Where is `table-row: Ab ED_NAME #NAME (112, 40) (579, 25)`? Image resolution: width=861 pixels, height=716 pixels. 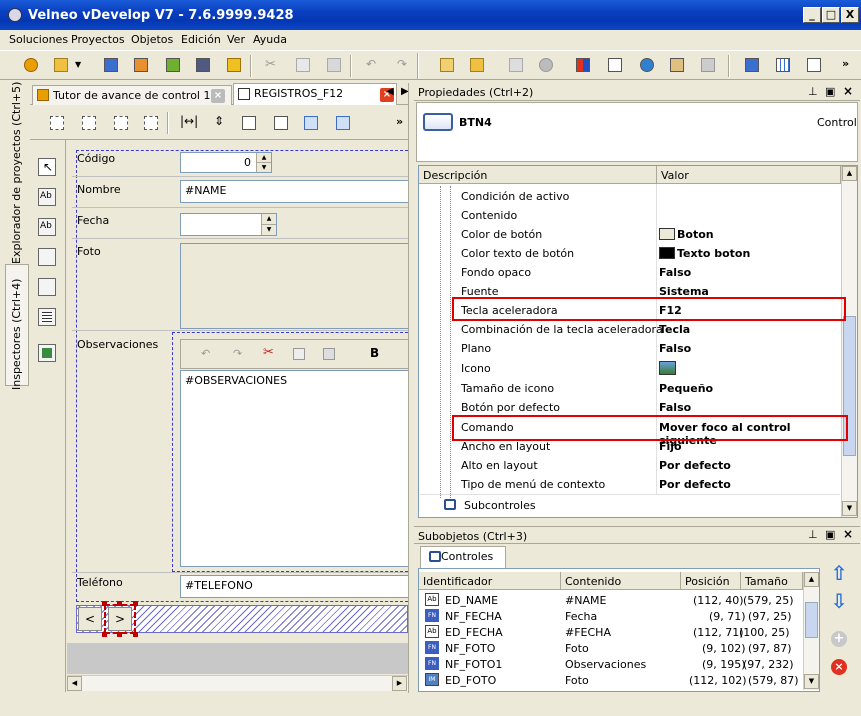
table-row: Ab ED_NAME #NAME (112, 40) (579, 25) is located at coordinates (611, 600).